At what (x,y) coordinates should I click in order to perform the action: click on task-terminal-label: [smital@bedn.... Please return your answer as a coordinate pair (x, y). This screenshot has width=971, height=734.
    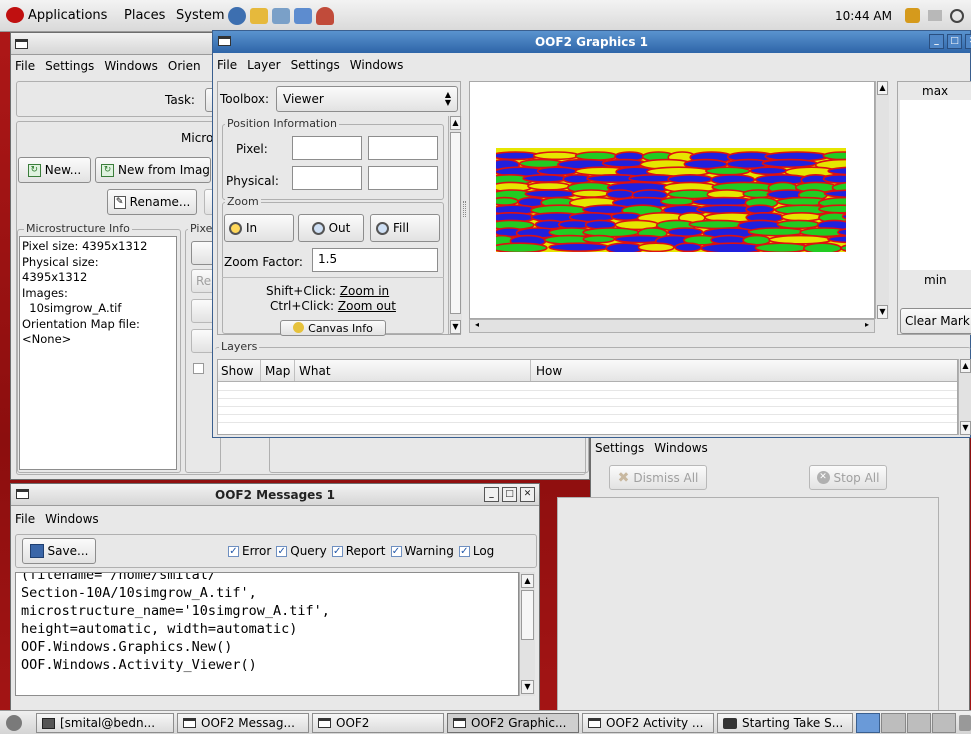
    Looking at the image, I should click on (108, 723).